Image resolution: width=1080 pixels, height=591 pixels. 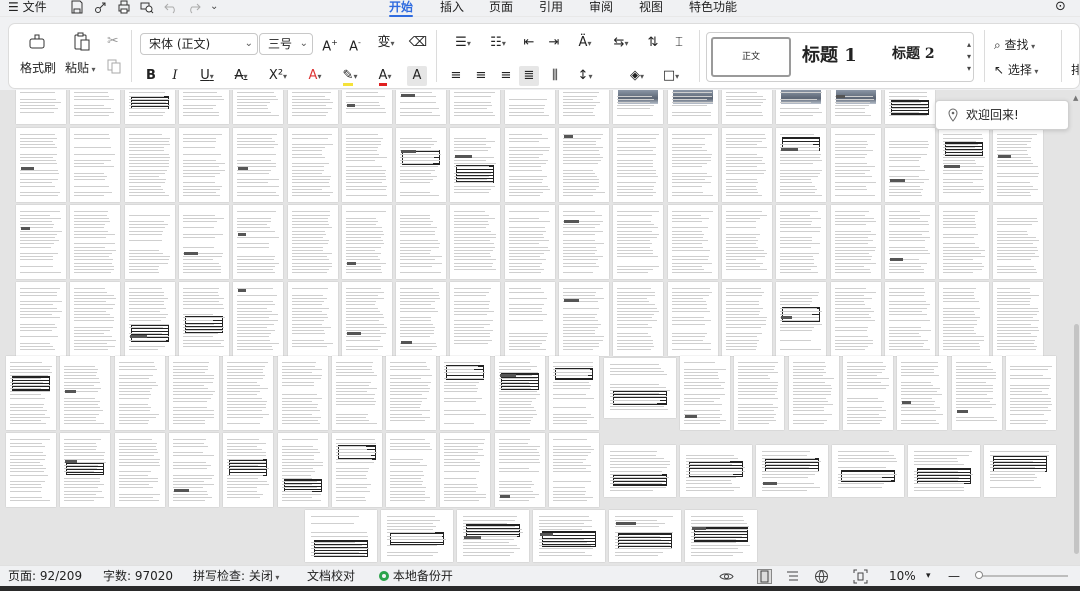 I want to click on style-normal: 正文, so click(x=751, y=57).